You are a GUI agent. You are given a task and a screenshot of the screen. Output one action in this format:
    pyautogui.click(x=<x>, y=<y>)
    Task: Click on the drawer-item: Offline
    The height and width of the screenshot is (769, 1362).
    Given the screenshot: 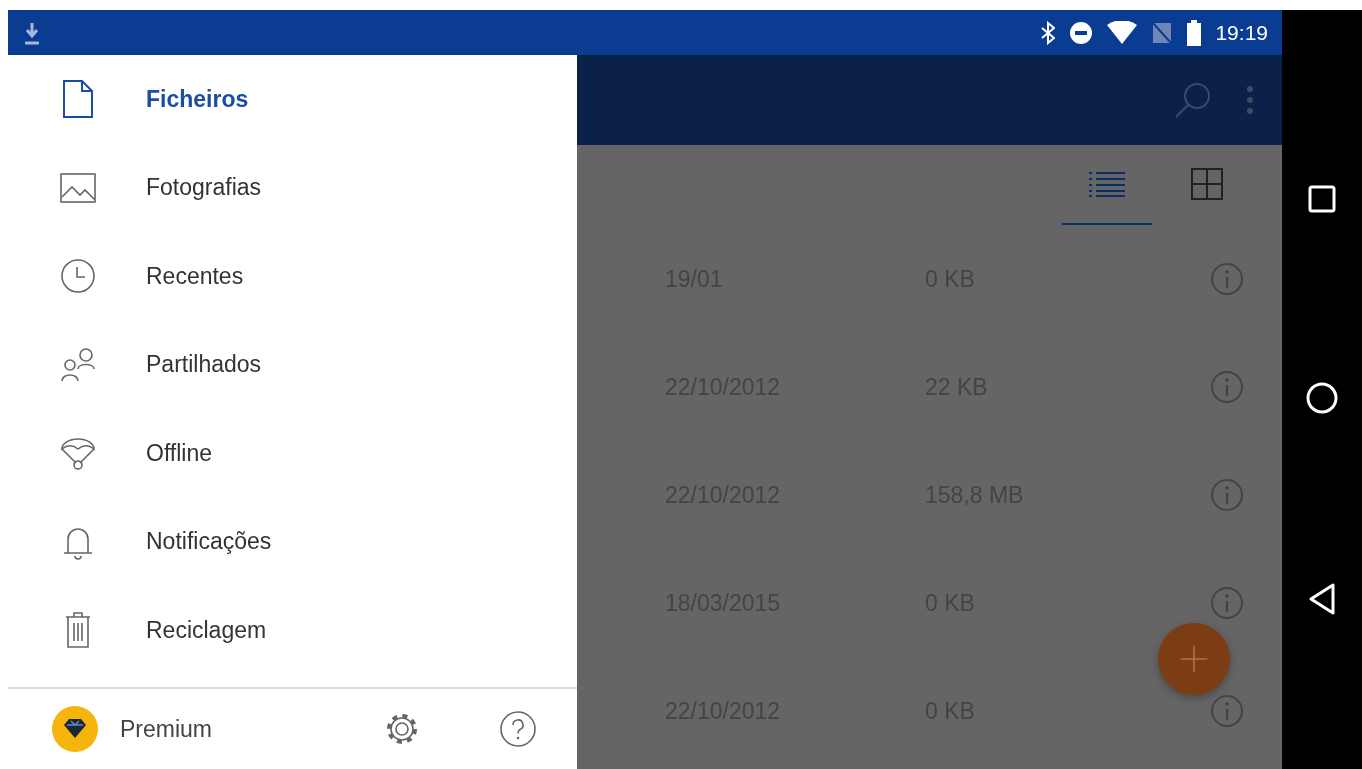 What is the action you would take?
    pyautogui.click(x=292, y=453)
    